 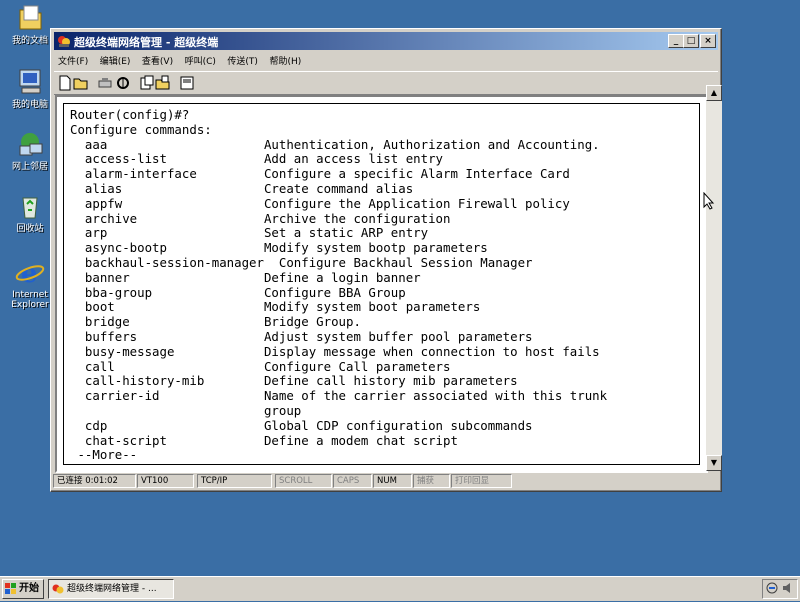 I want to click on desktop-icon-label: 我的文档, so click(x=29, y=41).